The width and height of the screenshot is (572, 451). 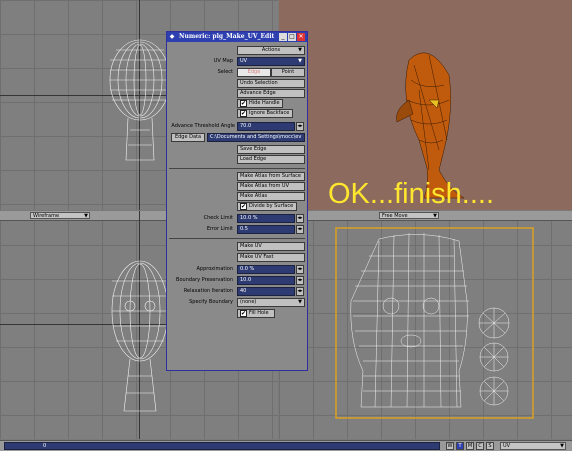 What do you see at coordinates (208, 291) in the screenshot?
I see `relaxation-label: Relaxation Iteration` at bounding box center [208, 291].